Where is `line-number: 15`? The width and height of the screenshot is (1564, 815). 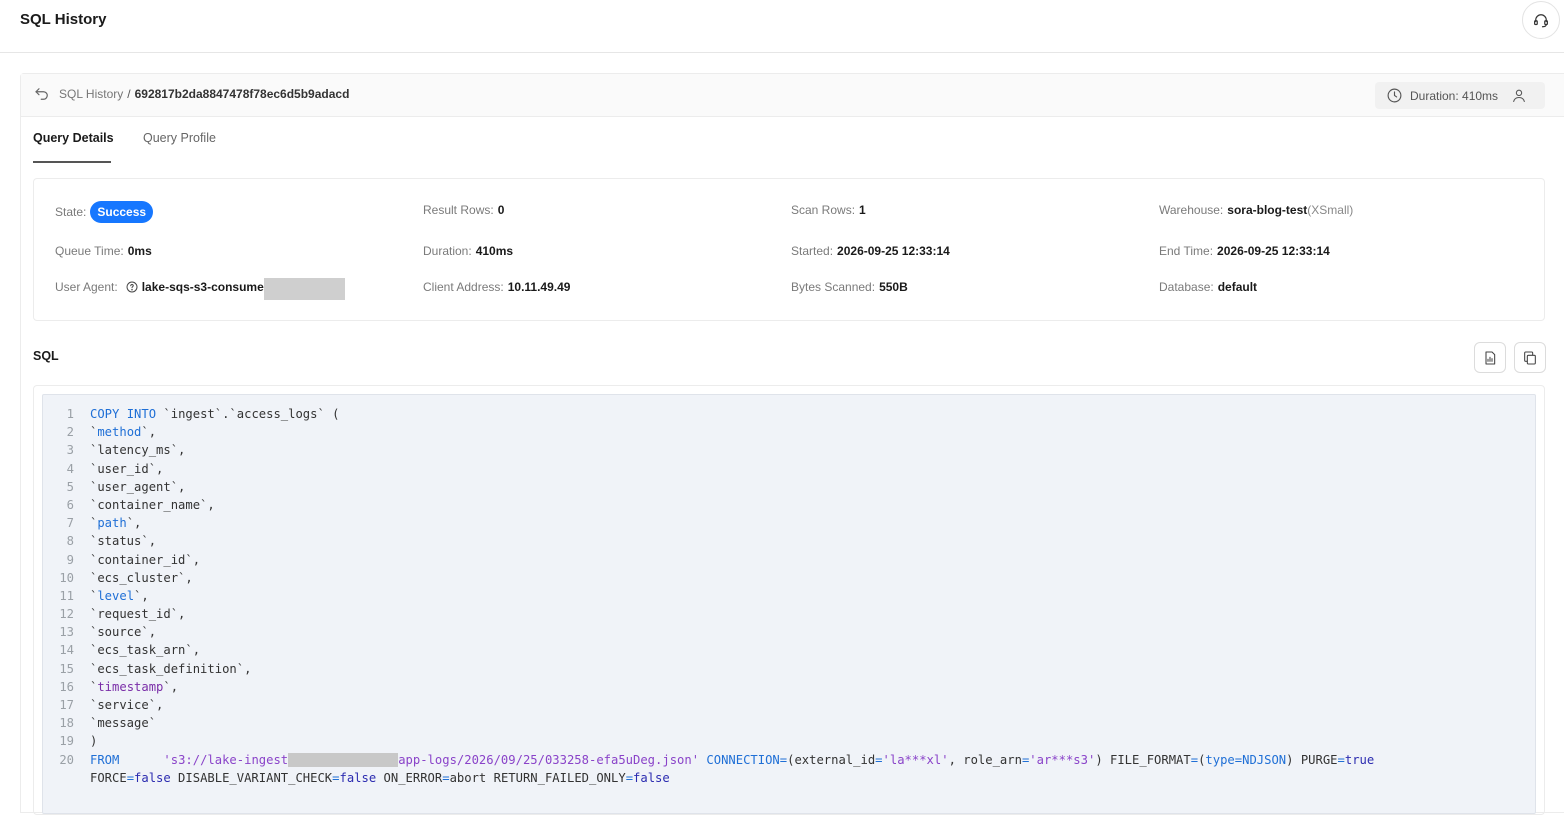
line-number: 15 is located at coordinates (66, 668).